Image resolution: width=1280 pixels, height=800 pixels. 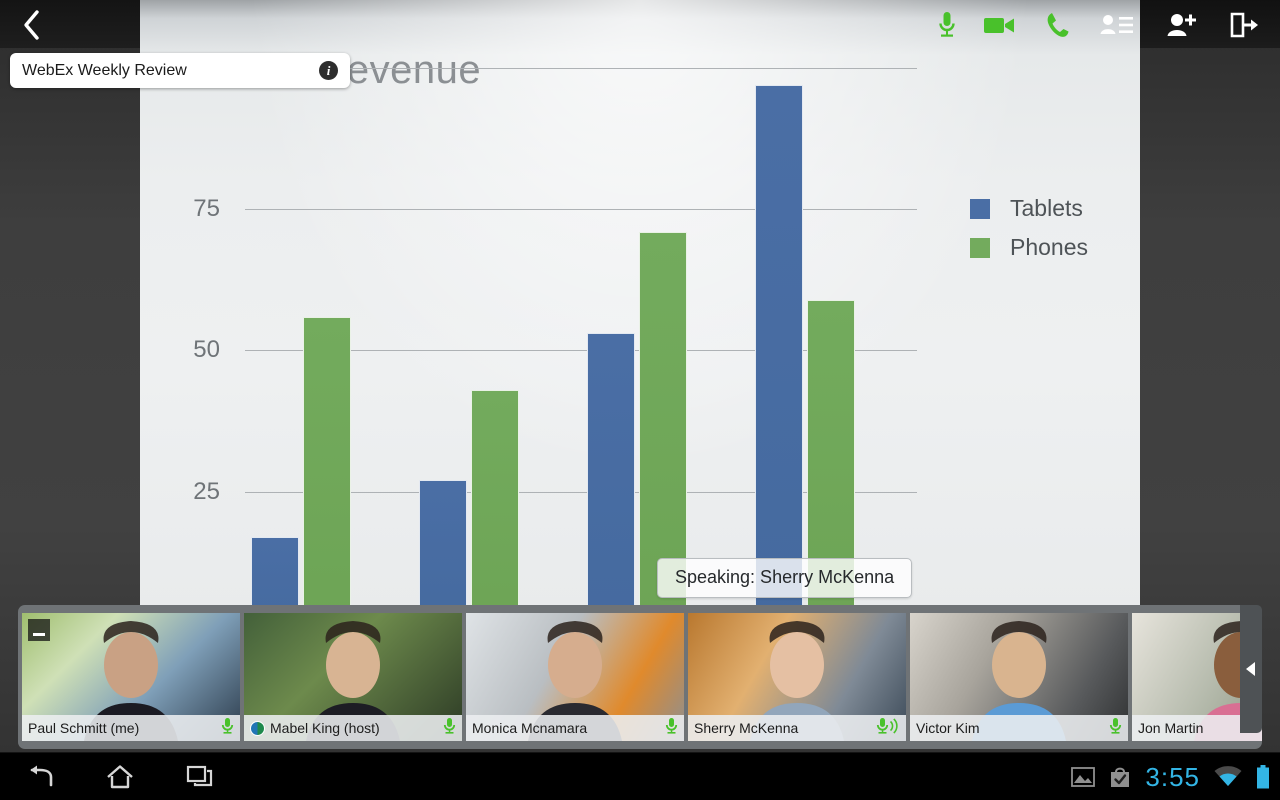 I want to click on participant-label-bar: Paul Schmitt (me), so click(x=131, y=728).